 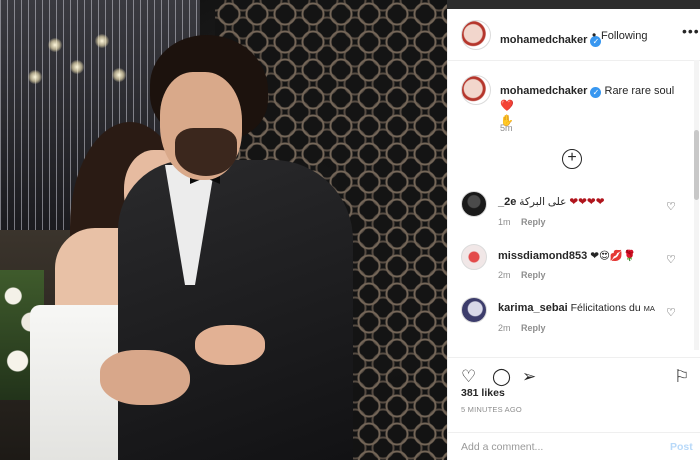 What do you see at coordinates (504, 222) in the screenshot?
I see `comment-timestamp: 1m` at bounding box center [504, 222].